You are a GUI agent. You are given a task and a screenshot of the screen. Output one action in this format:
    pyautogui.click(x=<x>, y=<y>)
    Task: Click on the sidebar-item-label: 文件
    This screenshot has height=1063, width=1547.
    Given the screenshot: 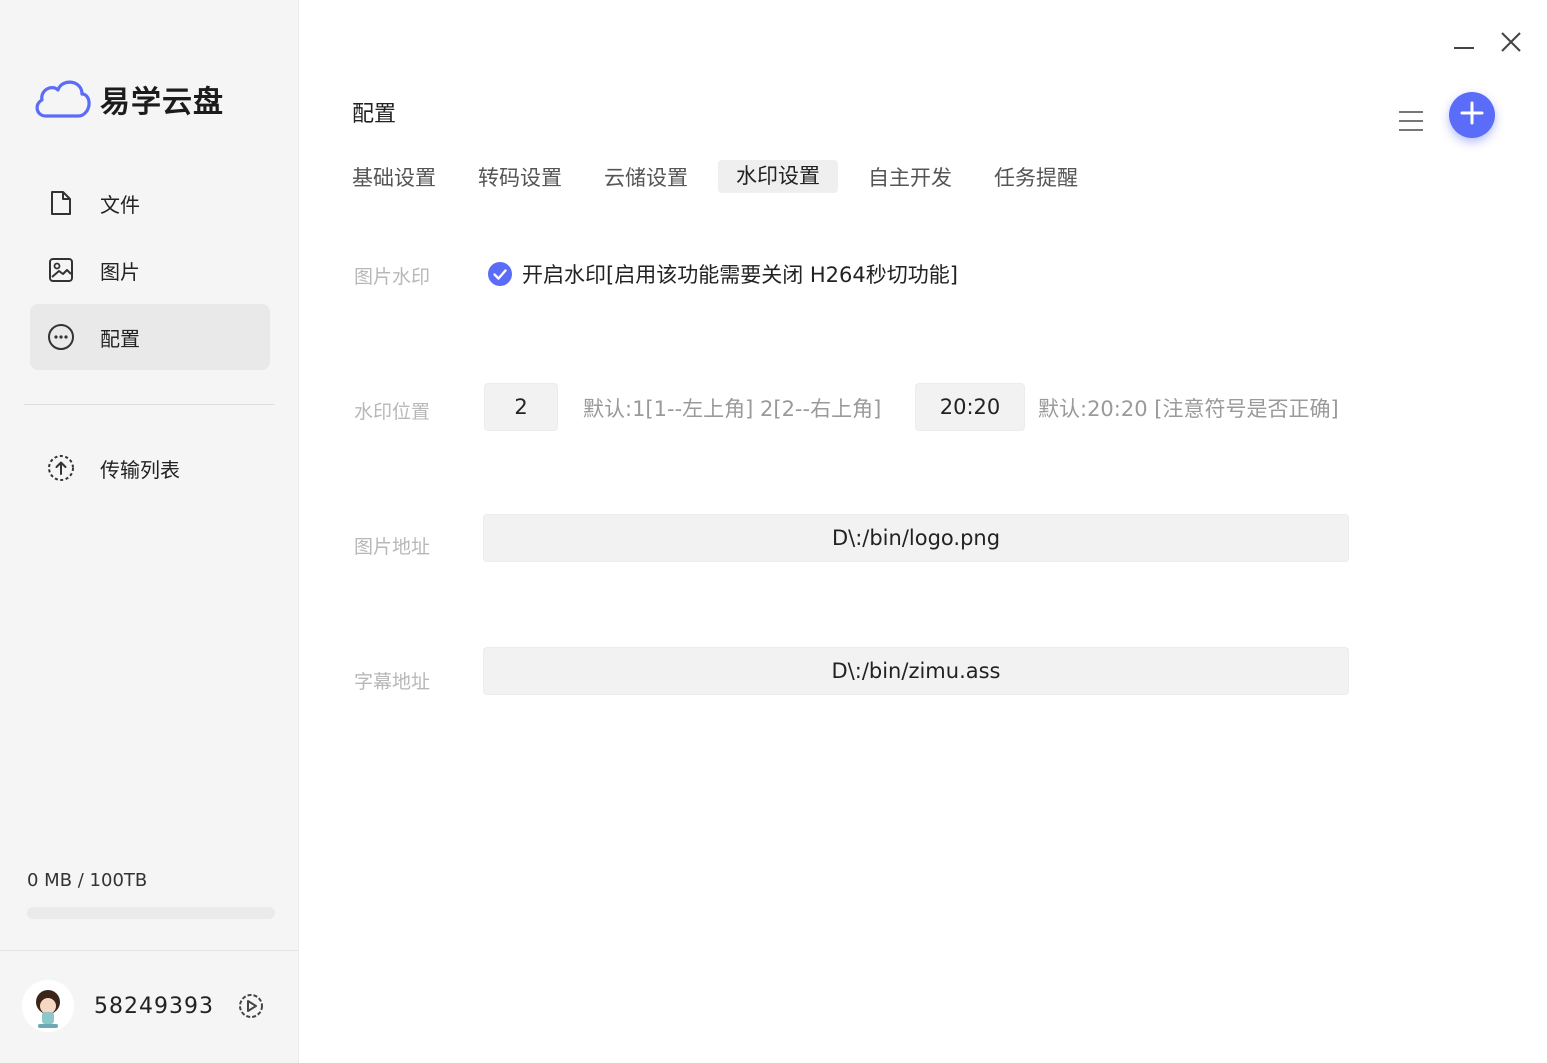 What is the action you would take?
    pyautogui.click(x=120, y=204)
    